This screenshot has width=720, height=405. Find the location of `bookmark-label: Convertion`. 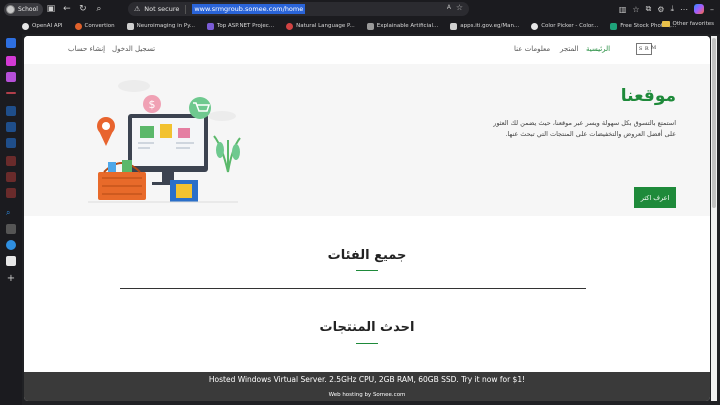

bookmark-label: Convertion is located at coordinates (99, 26).